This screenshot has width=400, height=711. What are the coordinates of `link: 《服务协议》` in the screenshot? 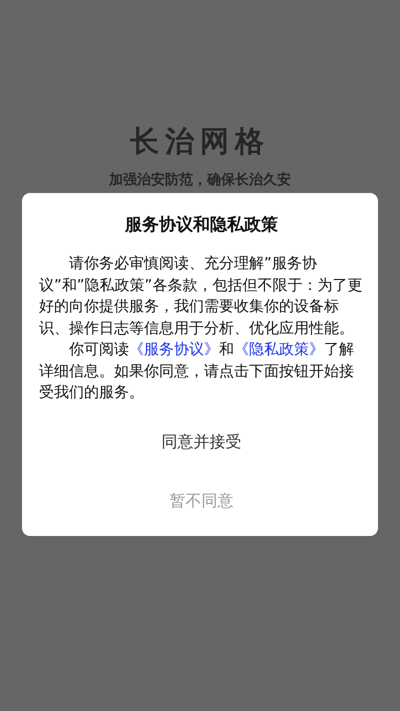 It's located at (174, 349).